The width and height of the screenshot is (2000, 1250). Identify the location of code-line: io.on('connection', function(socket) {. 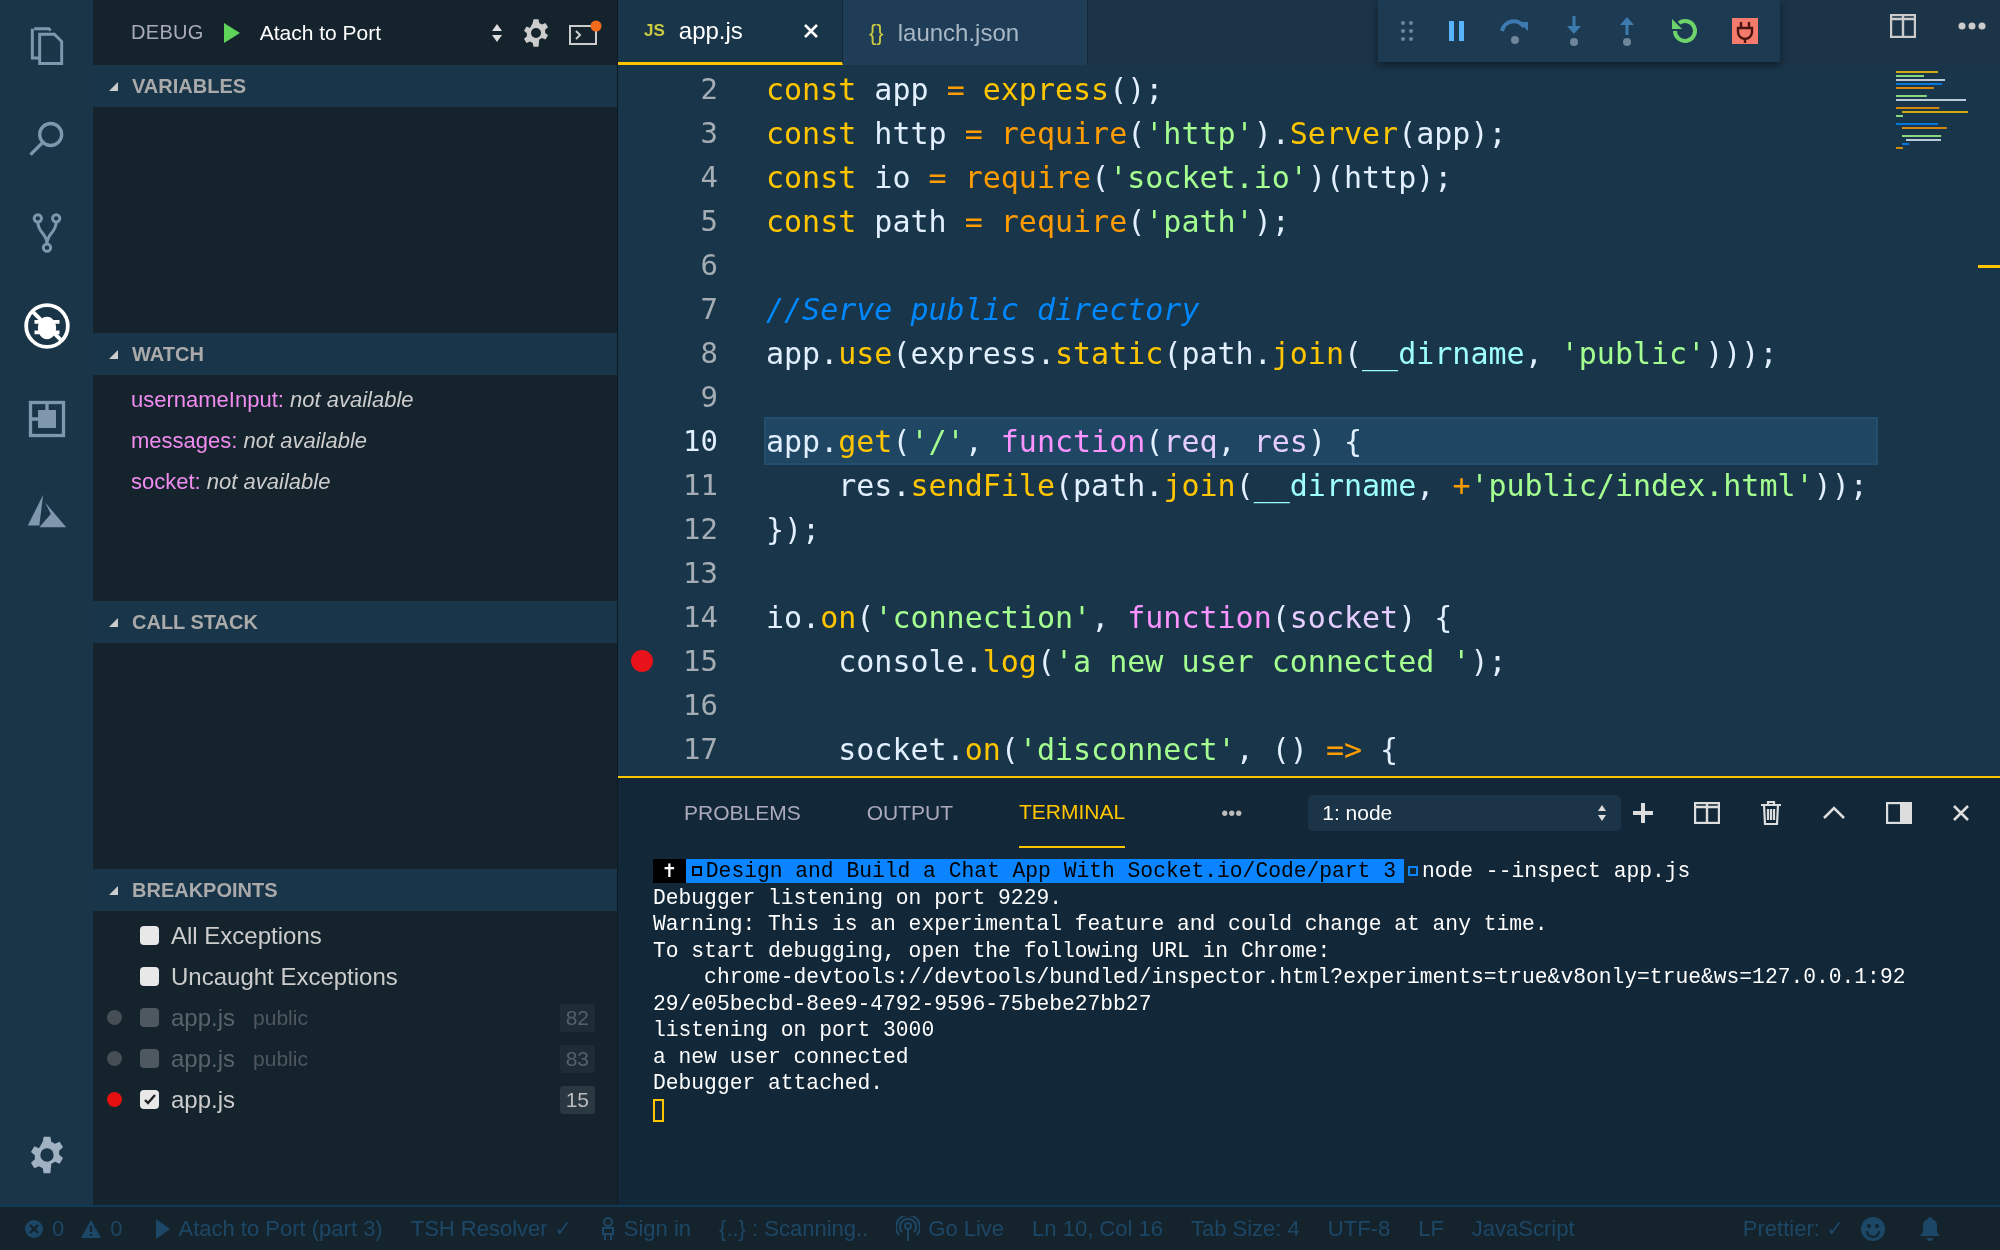
(1110, 617).